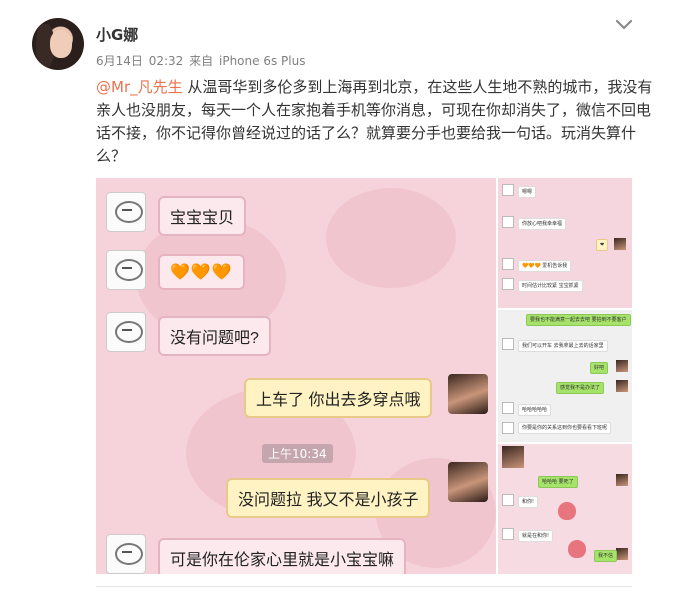 This screenshot has height=592, width=673. Describe the element at coordinates (599, 368) in the screenshot. I see `mini-bubble-self: 好吧` at that location.